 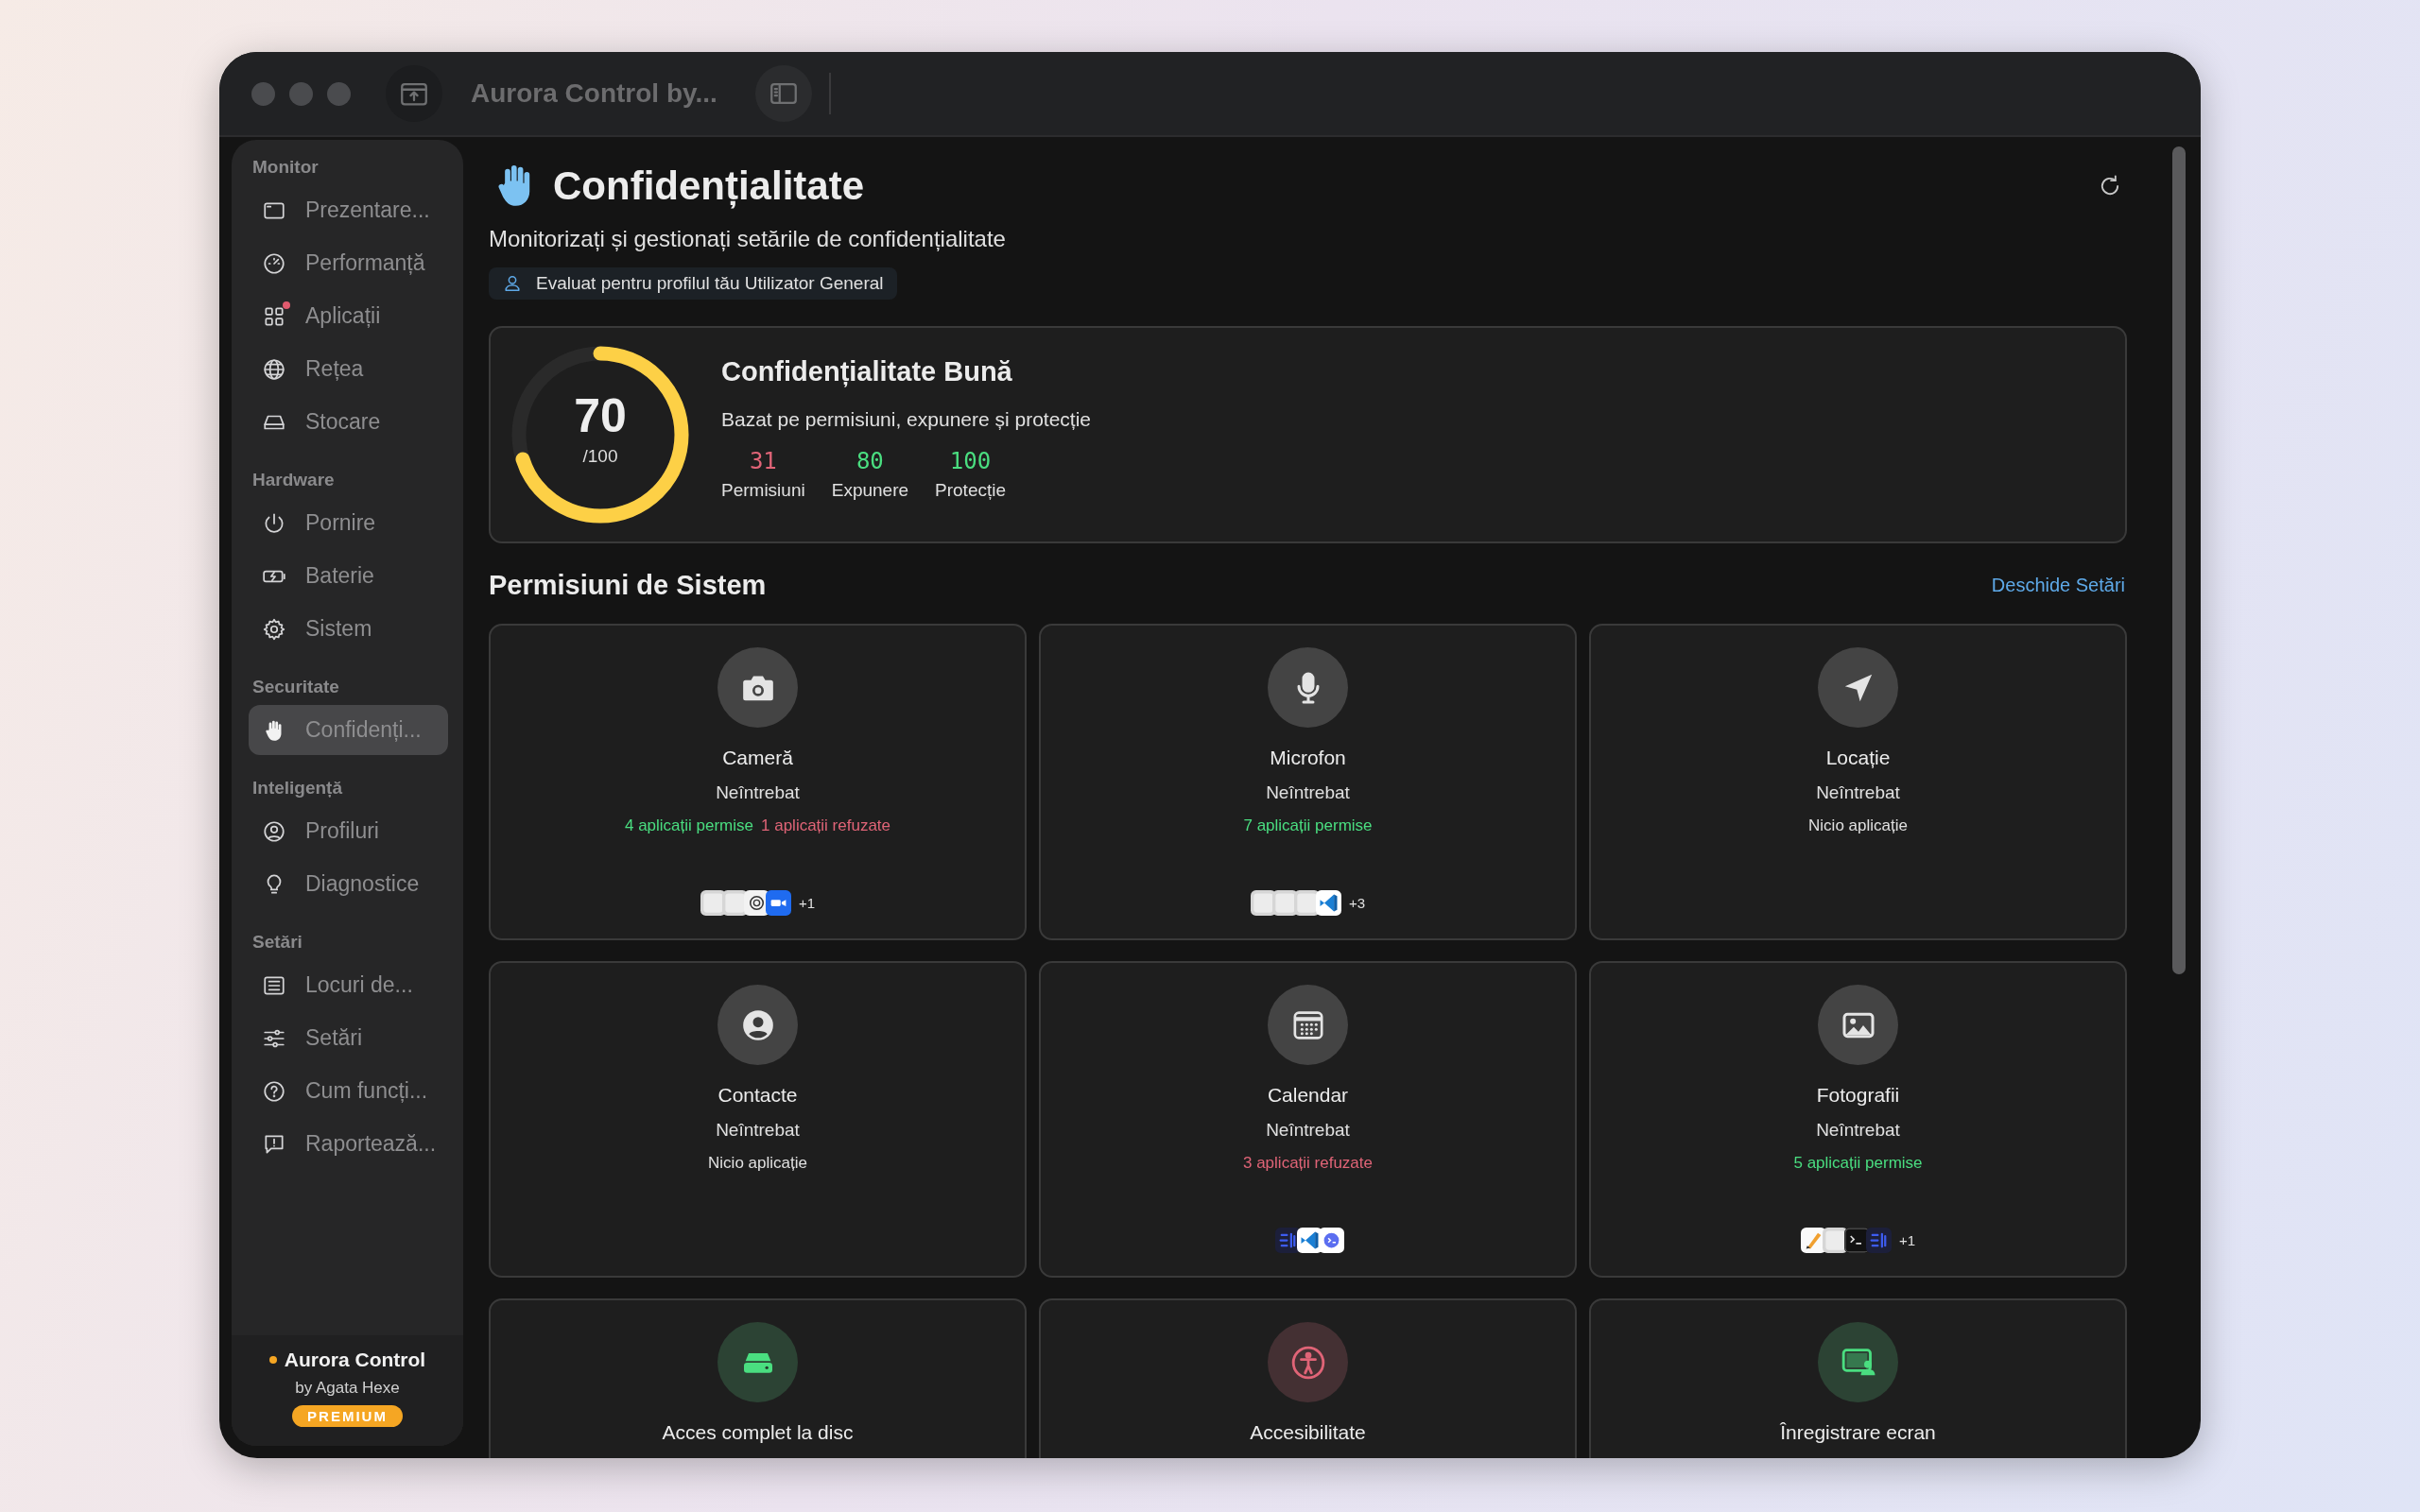 I want to click on profile-text: Evaluat pentru profilul tău Utilizator General, so click(x=710, y=283).